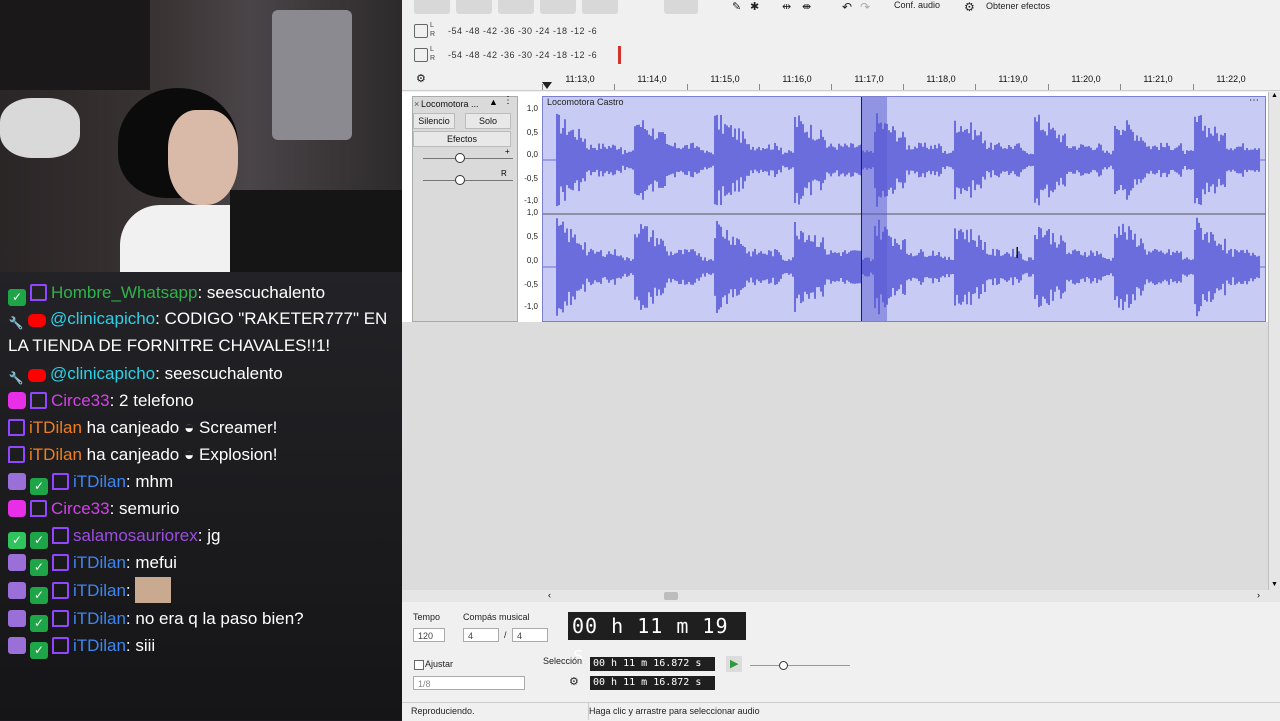 The width and height of the screenshot is (1280, 721). I want to click on snap-checkbox, so click(419, 665).